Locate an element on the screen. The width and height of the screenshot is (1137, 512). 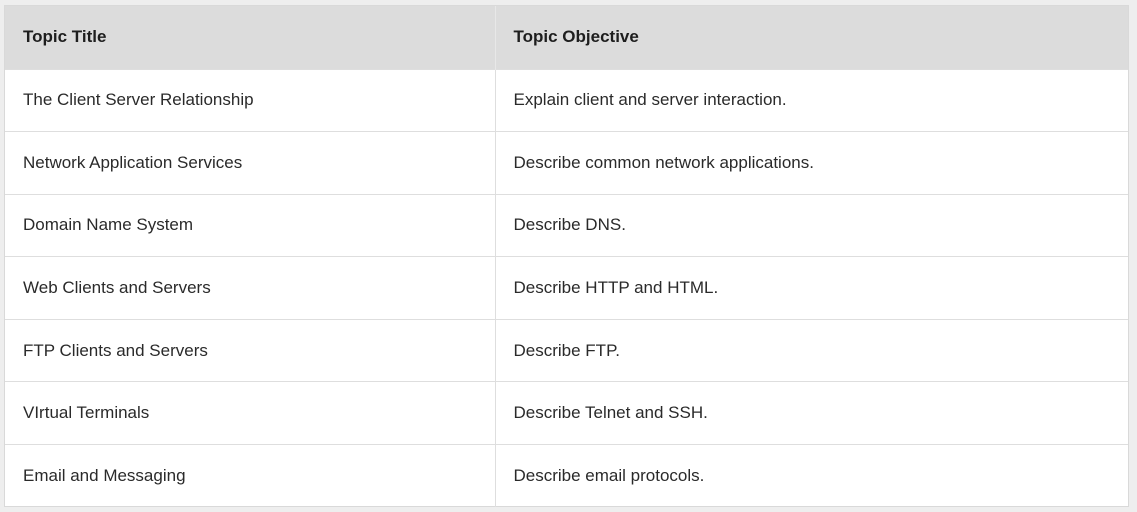
topic-title-cell: FTP Clients and Servers is located at coordinates (250, 350).